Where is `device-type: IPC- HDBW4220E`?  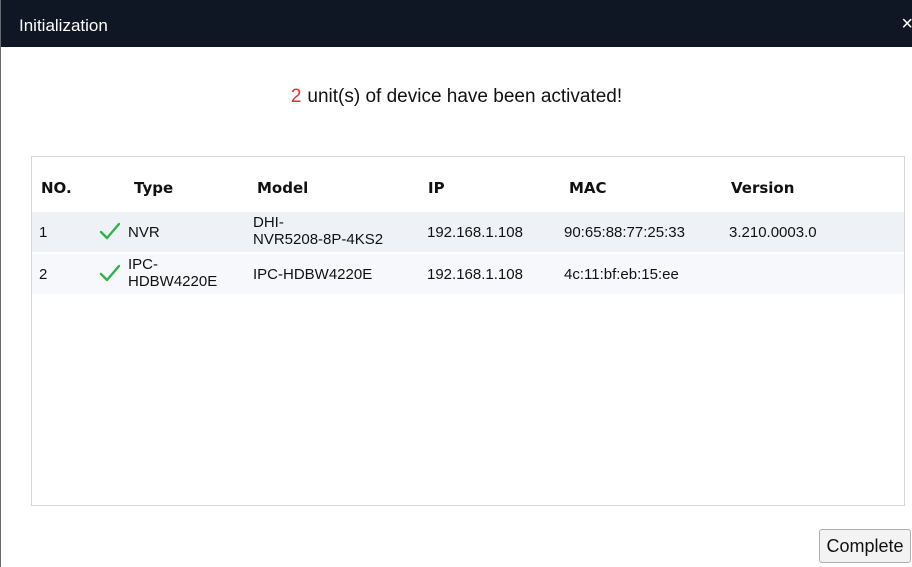
device-type: IPC- HDBW4220E is located at coordinates (172, 273).